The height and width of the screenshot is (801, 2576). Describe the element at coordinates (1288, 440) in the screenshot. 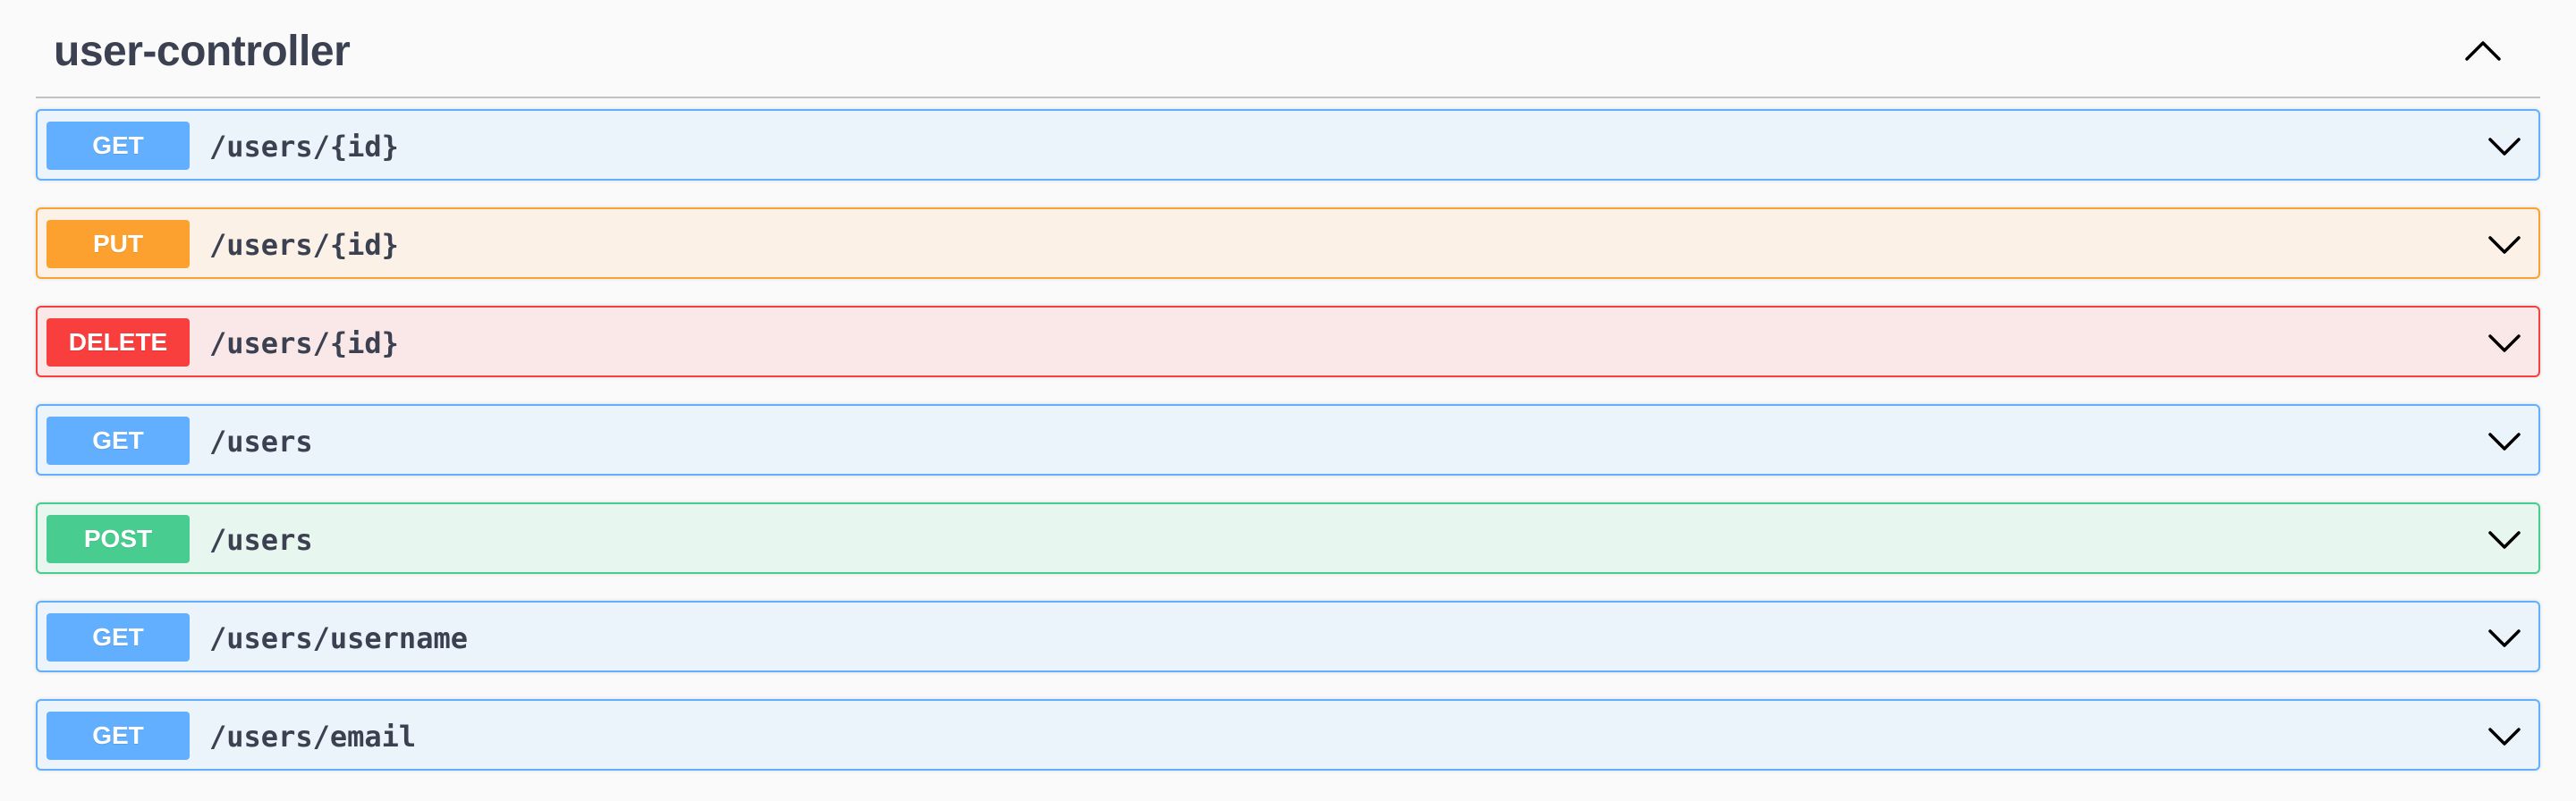

I see `operation-get-users: GET /users` at that location.